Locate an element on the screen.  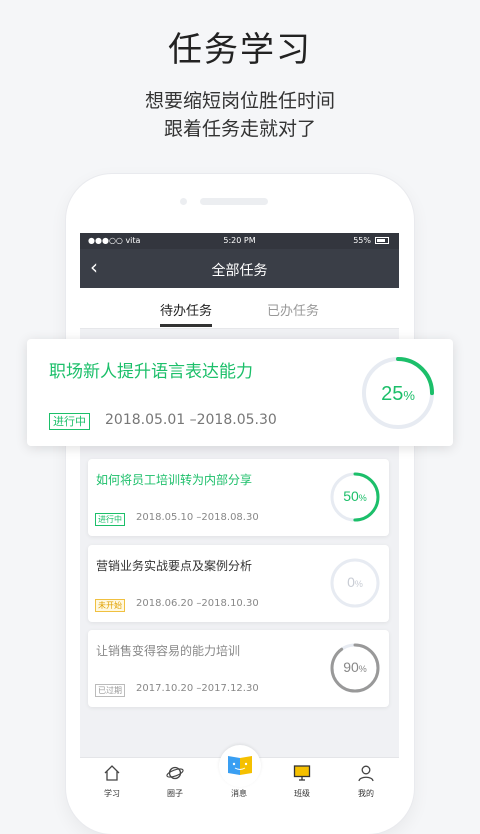
progress-ring: 25% is located at coordinates (398, 393).